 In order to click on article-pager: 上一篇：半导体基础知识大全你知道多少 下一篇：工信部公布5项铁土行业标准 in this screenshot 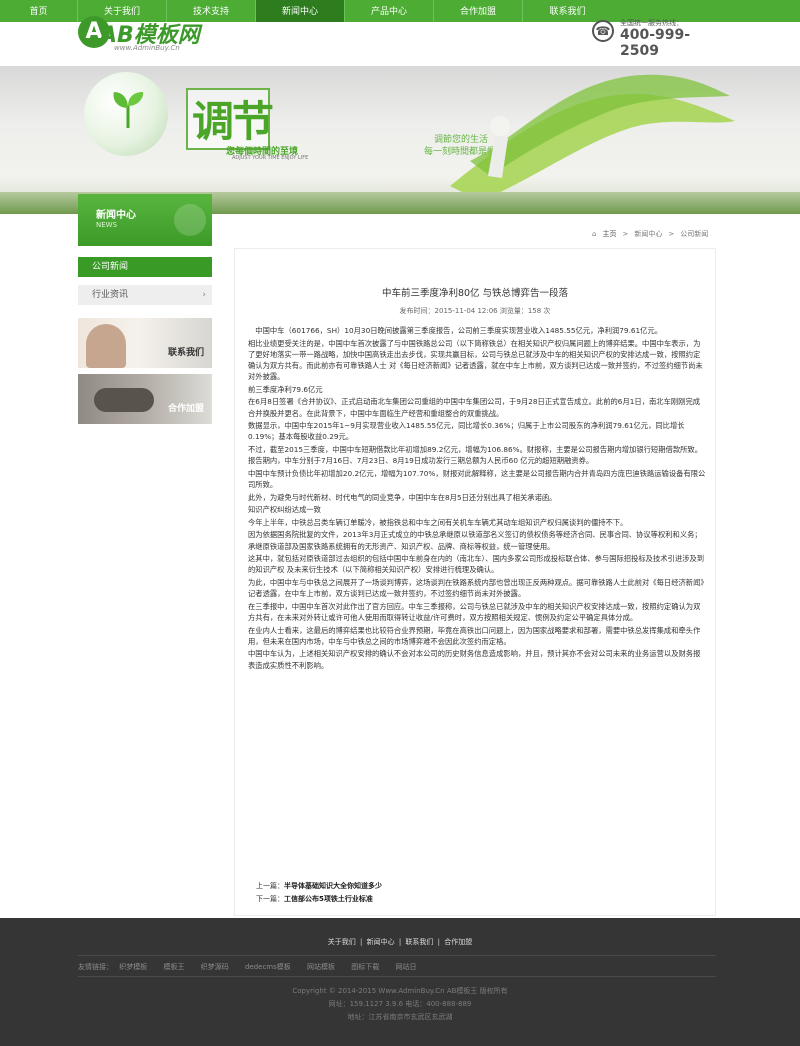, I will do `click(319, 893)`.